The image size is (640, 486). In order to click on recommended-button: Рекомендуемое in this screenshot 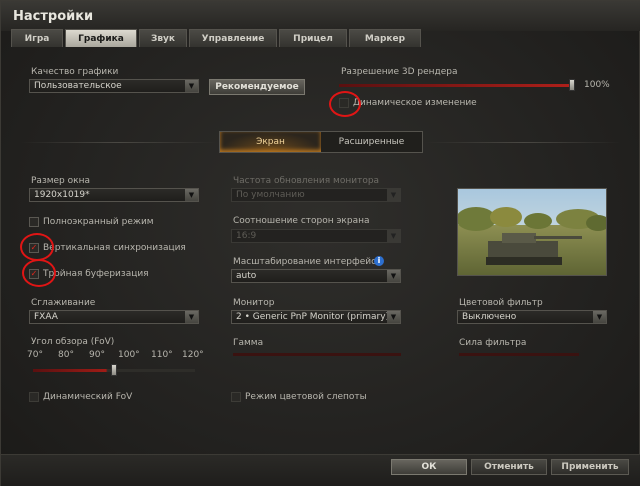, I will do `click(257, 87)`.